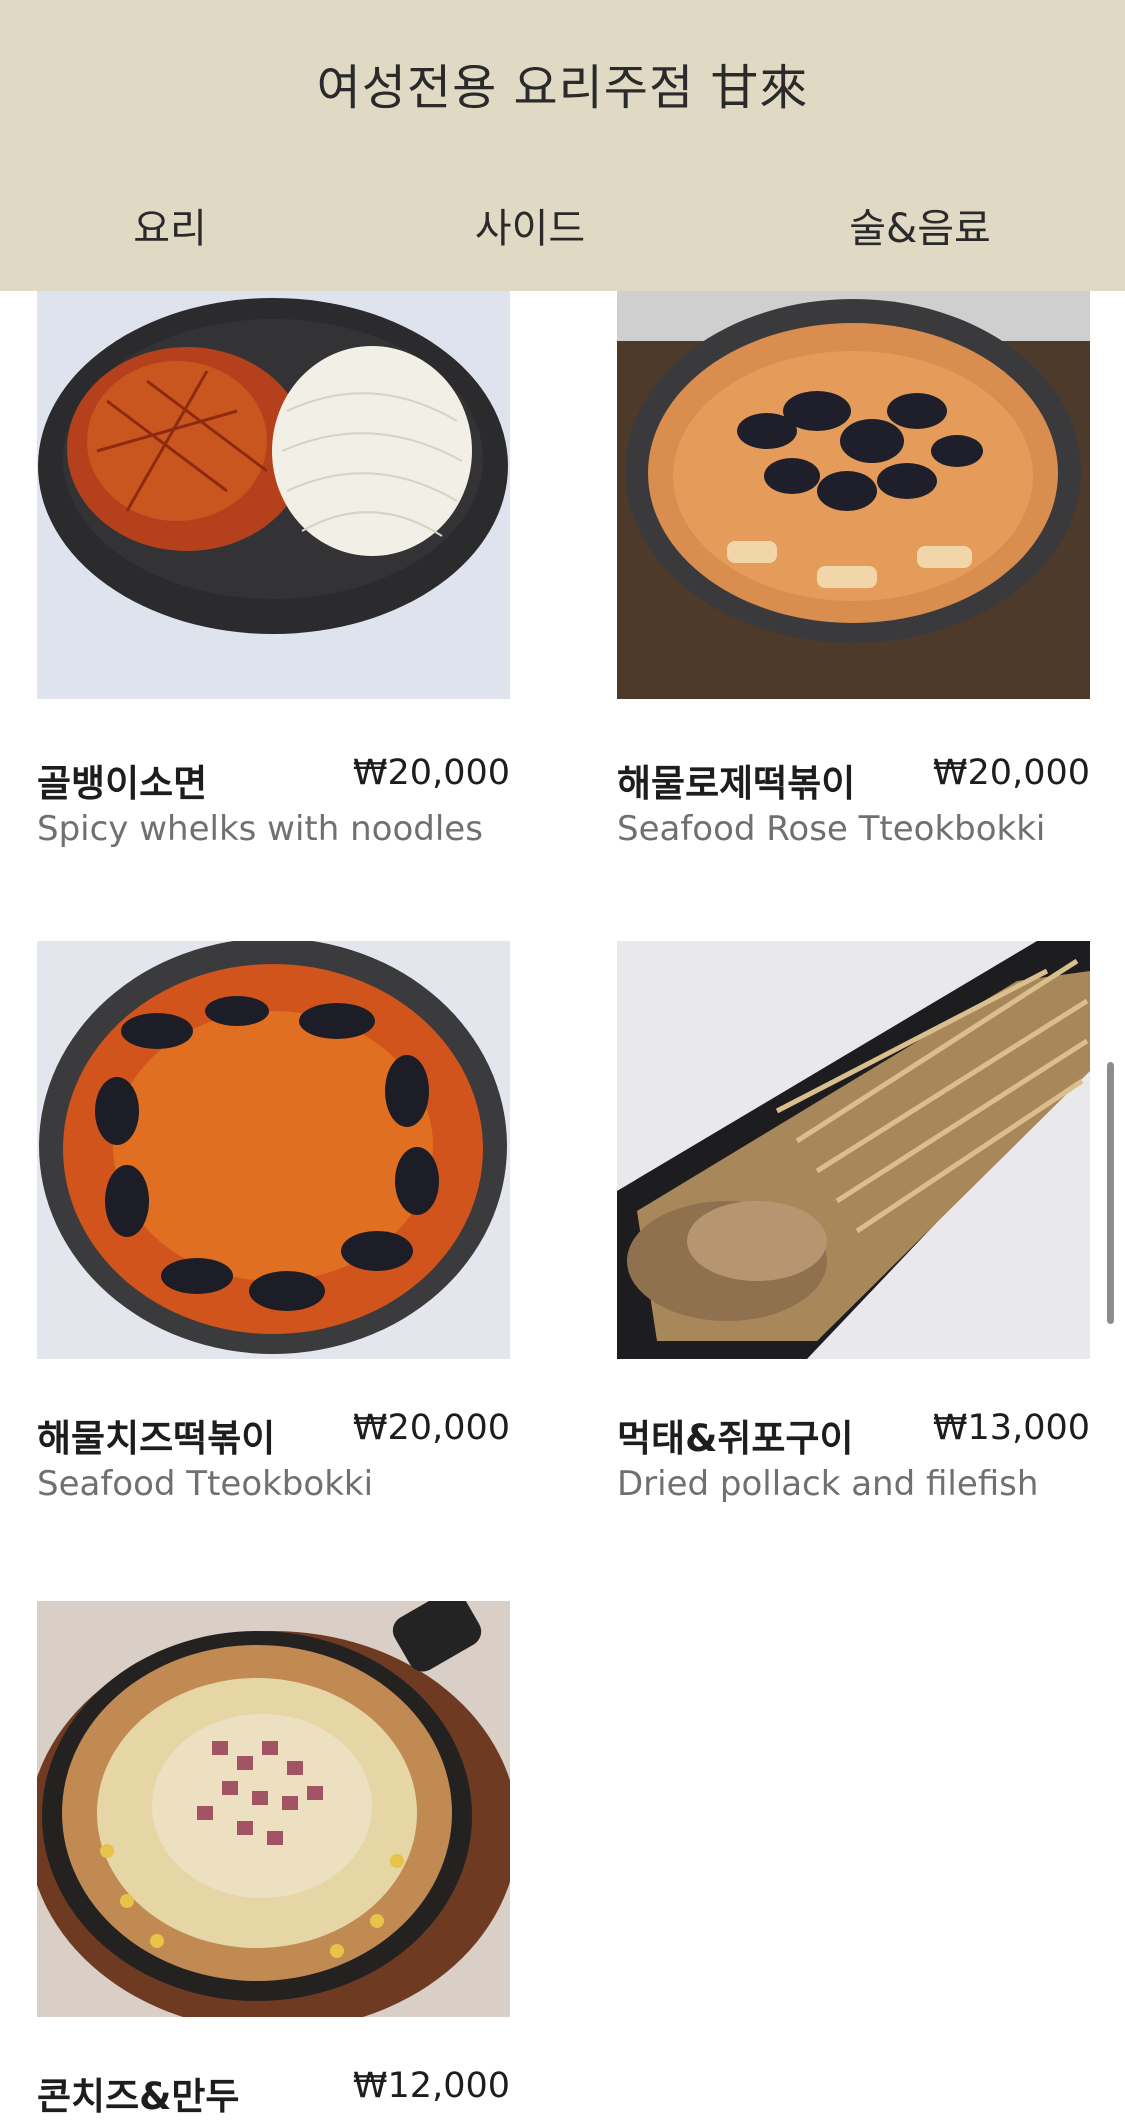 The height and width of the screenshot is (2120, 1125). What do you see at coordinates (562, 88) in the screenshot?
I see `store-title: 여성전용 요리주점 甘來` at bounding box center [562, 88].